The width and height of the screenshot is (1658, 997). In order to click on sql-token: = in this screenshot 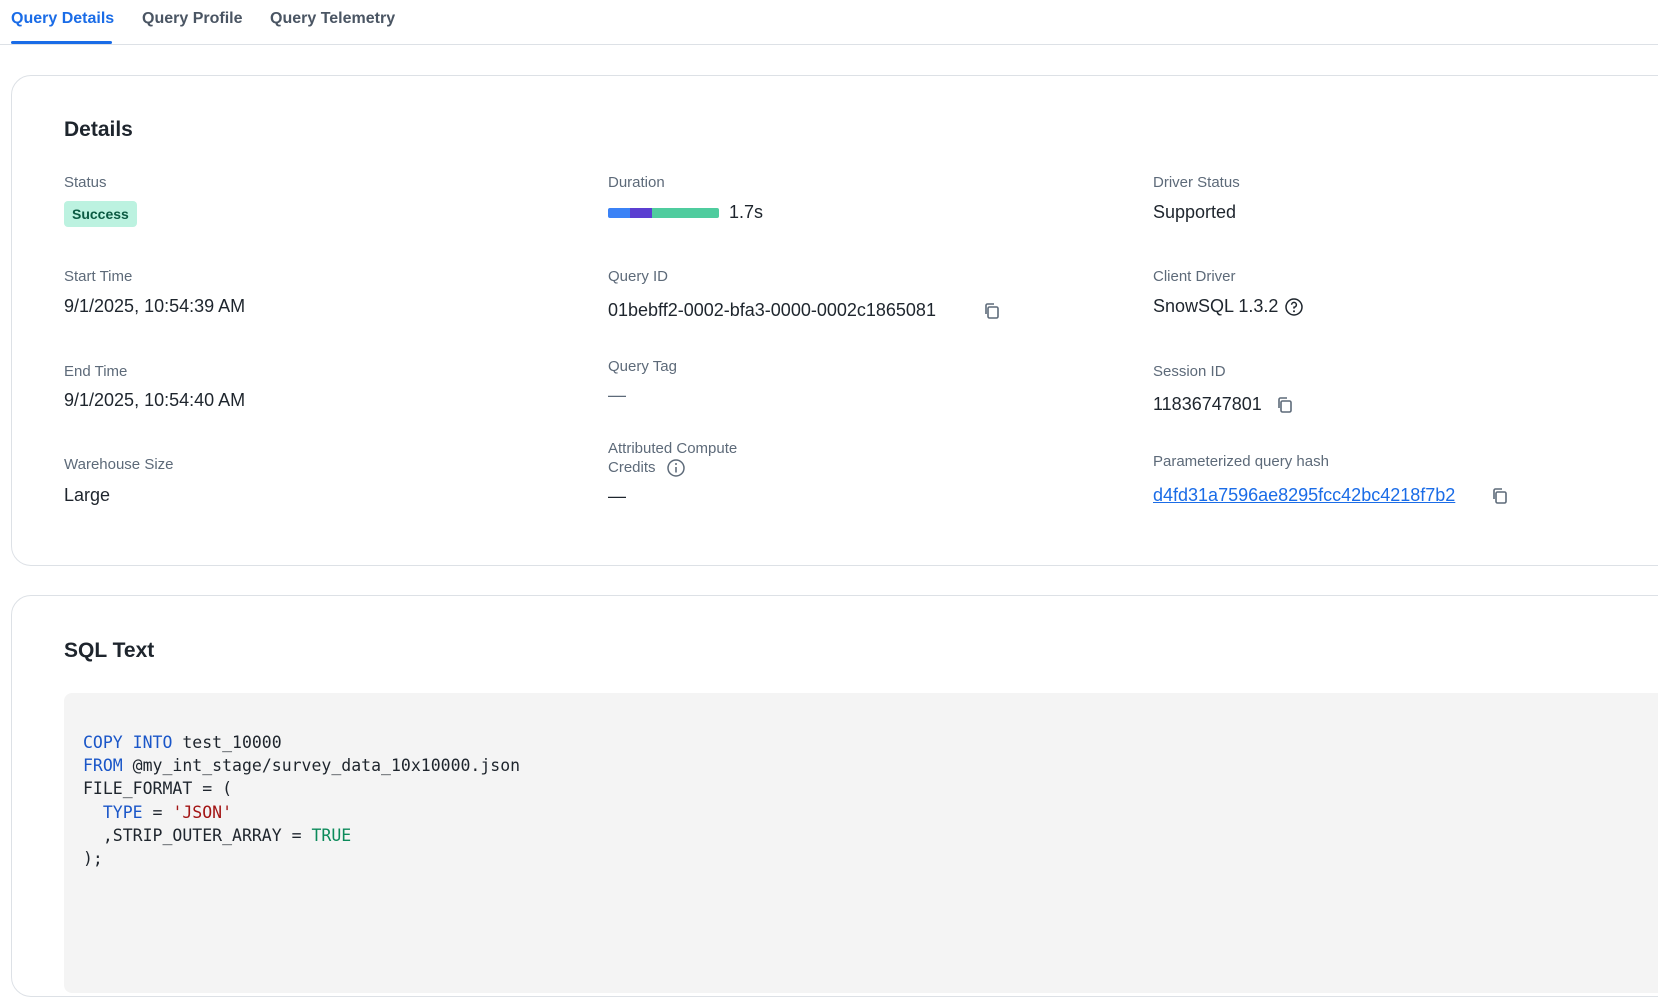, I will do `click(157, 812)`.